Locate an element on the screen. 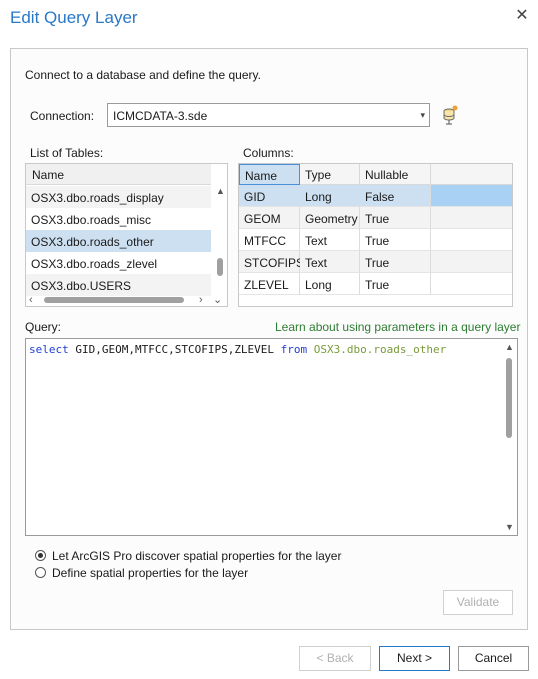 This screenshot has height=679, width=538. new-database-connection-icon is located at coordinates (450, 115).